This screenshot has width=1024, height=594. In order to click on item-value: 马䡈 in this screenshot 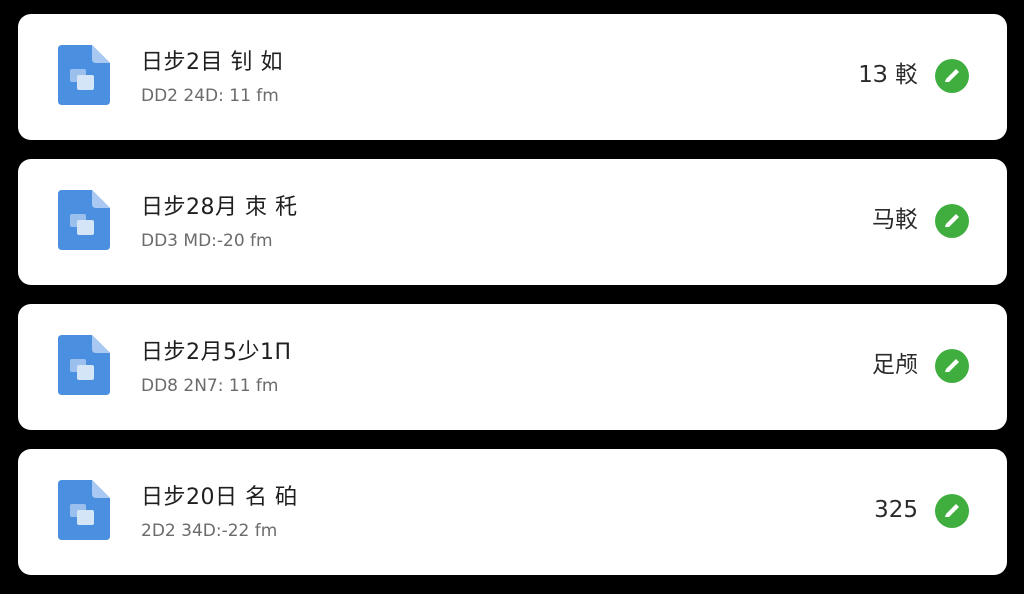, I will do `click(895, 220)`.